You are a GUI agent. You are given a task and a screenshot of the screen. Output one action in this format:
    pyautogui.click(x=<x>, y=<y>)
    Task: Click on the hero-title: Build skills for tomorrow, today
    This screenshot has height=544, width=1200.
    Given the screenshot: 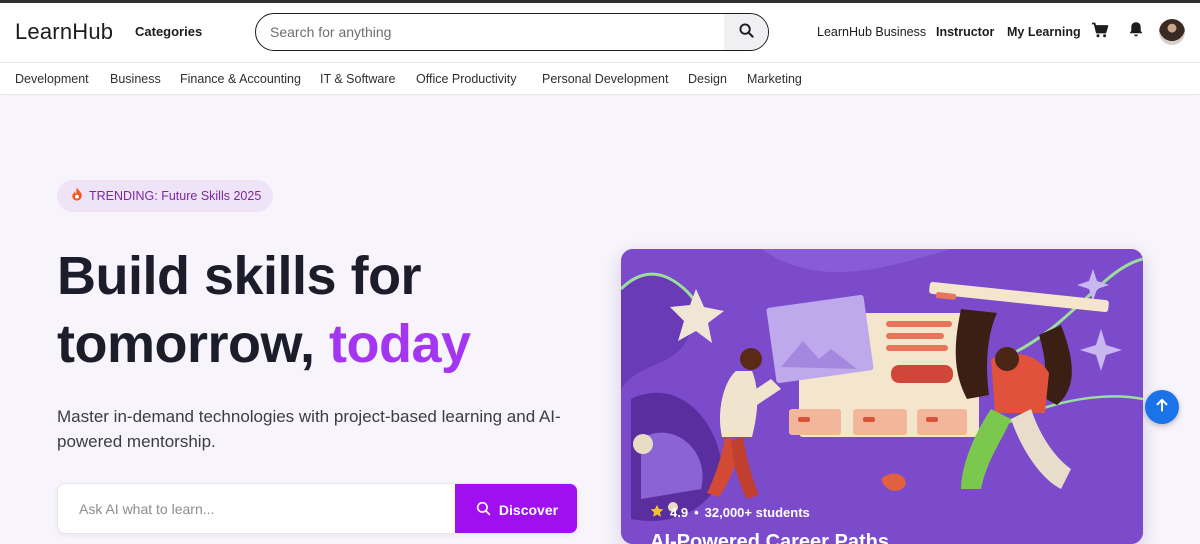 What is the action you would take?
    pyautogui.click(x=264, y=310)
    